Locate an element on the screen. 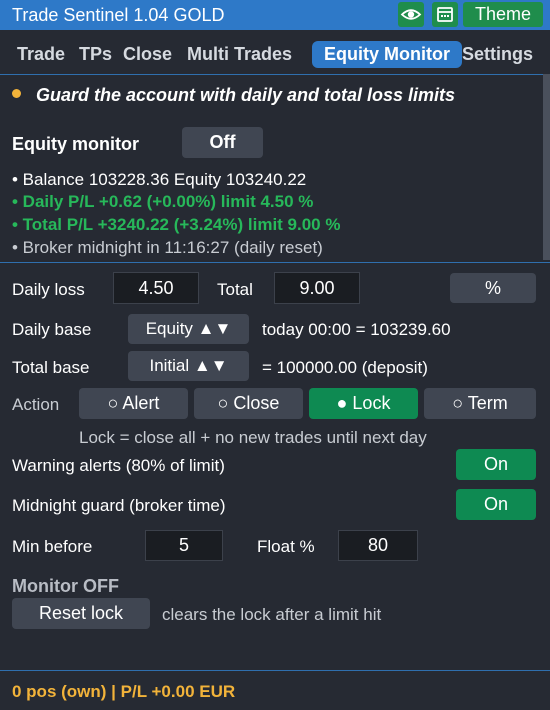 The height and width of the screenshot is (710, 550). equity-monitor-label: Equity monitor is located at coordinates (75, 144).